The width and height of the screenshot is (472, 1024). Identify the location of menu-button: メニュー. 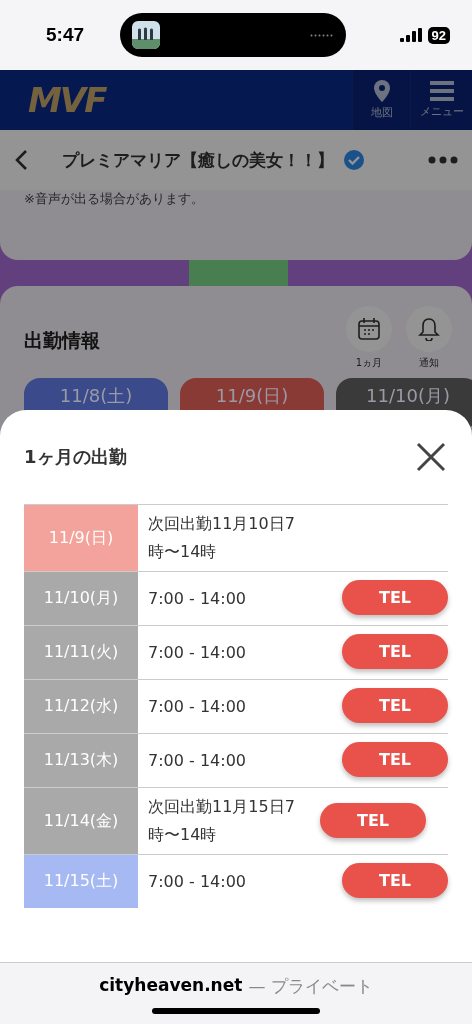
(441, 100).